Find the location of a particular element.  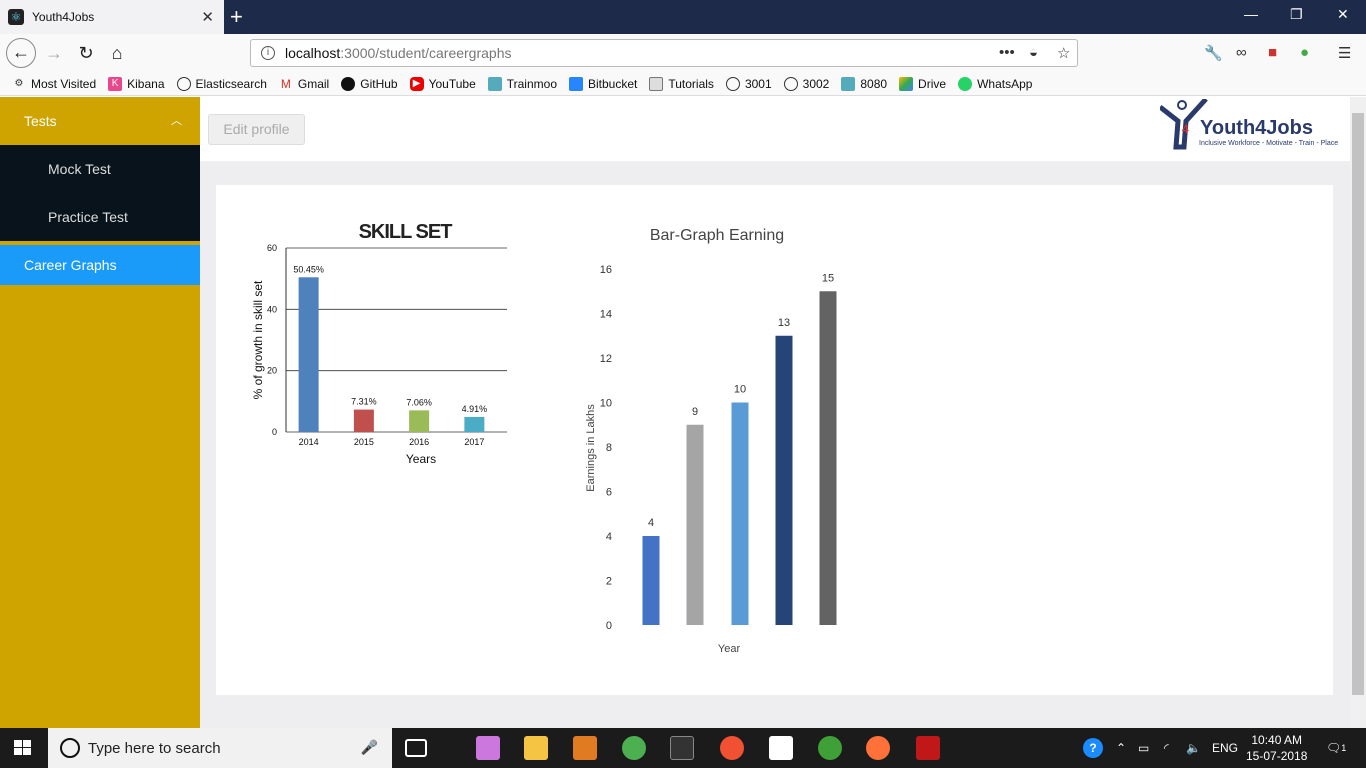

firefox-icon is located at coordinates (878, 748).